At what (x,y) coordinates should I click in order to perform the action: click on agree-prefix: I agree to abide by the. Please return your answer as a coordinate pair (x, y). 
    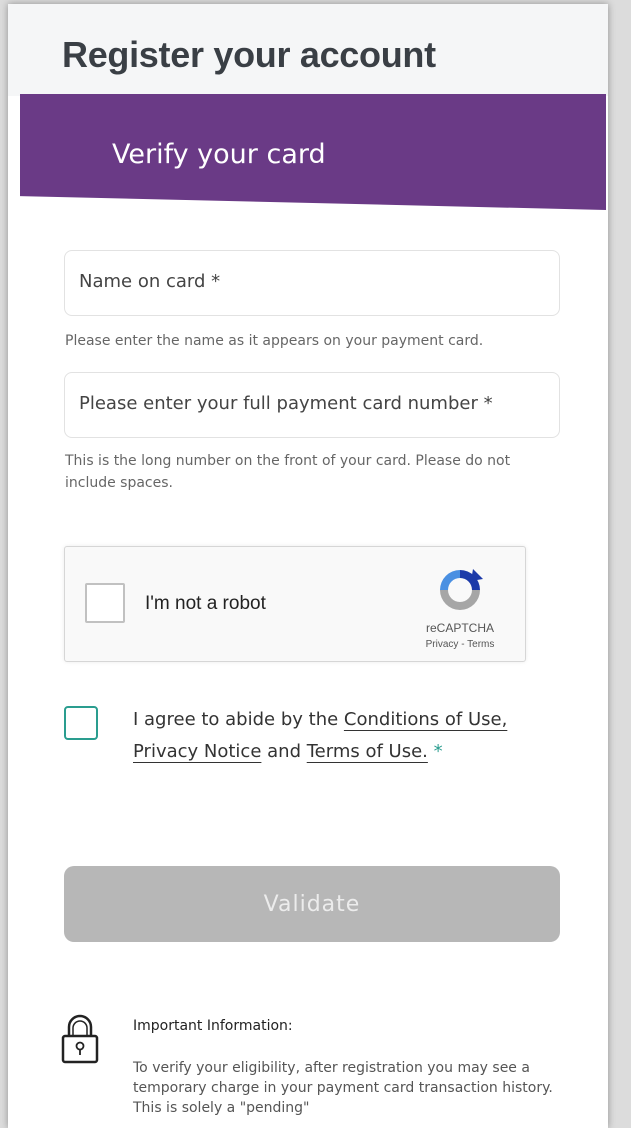
    Looking at the image, I should click on (238, 719).